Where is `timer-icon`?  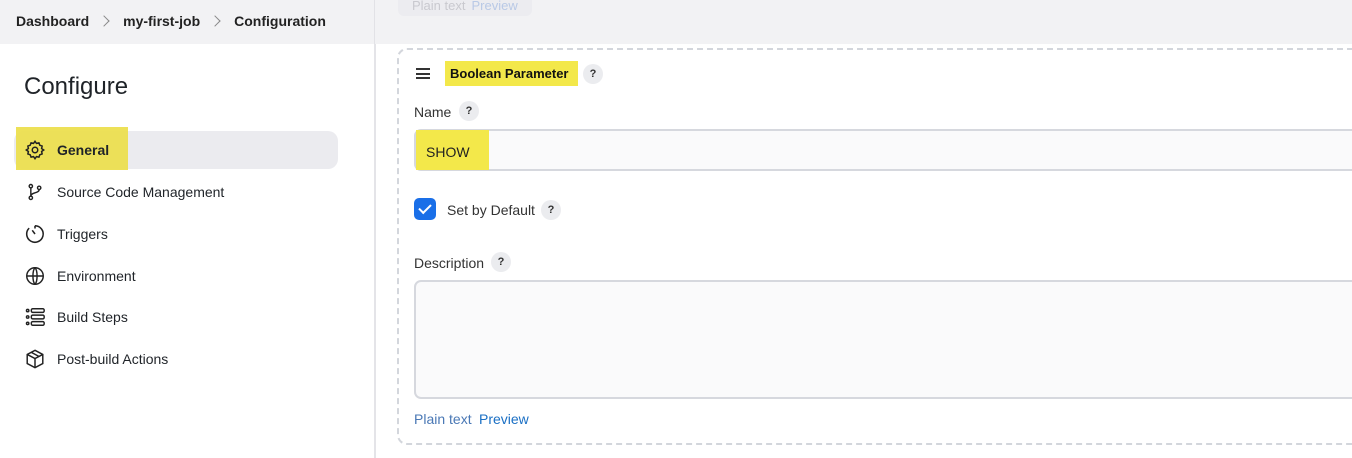 timer-icon is located at coordinates (35, 234).